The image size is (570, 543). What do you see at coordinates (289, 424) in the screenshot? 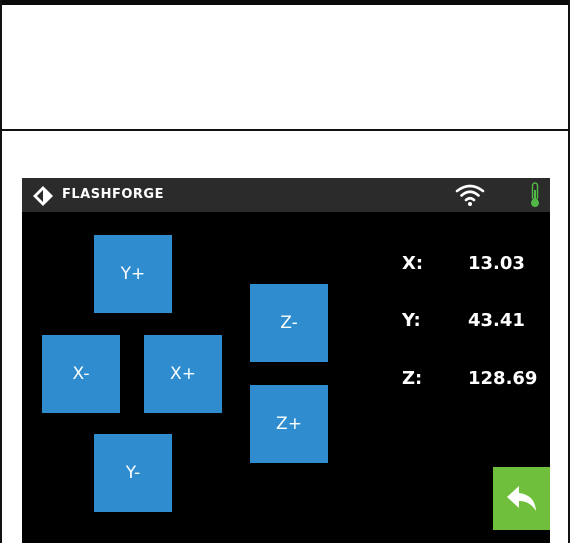
I see `z-plus-button: Z+` at bounding box center [289, 424].